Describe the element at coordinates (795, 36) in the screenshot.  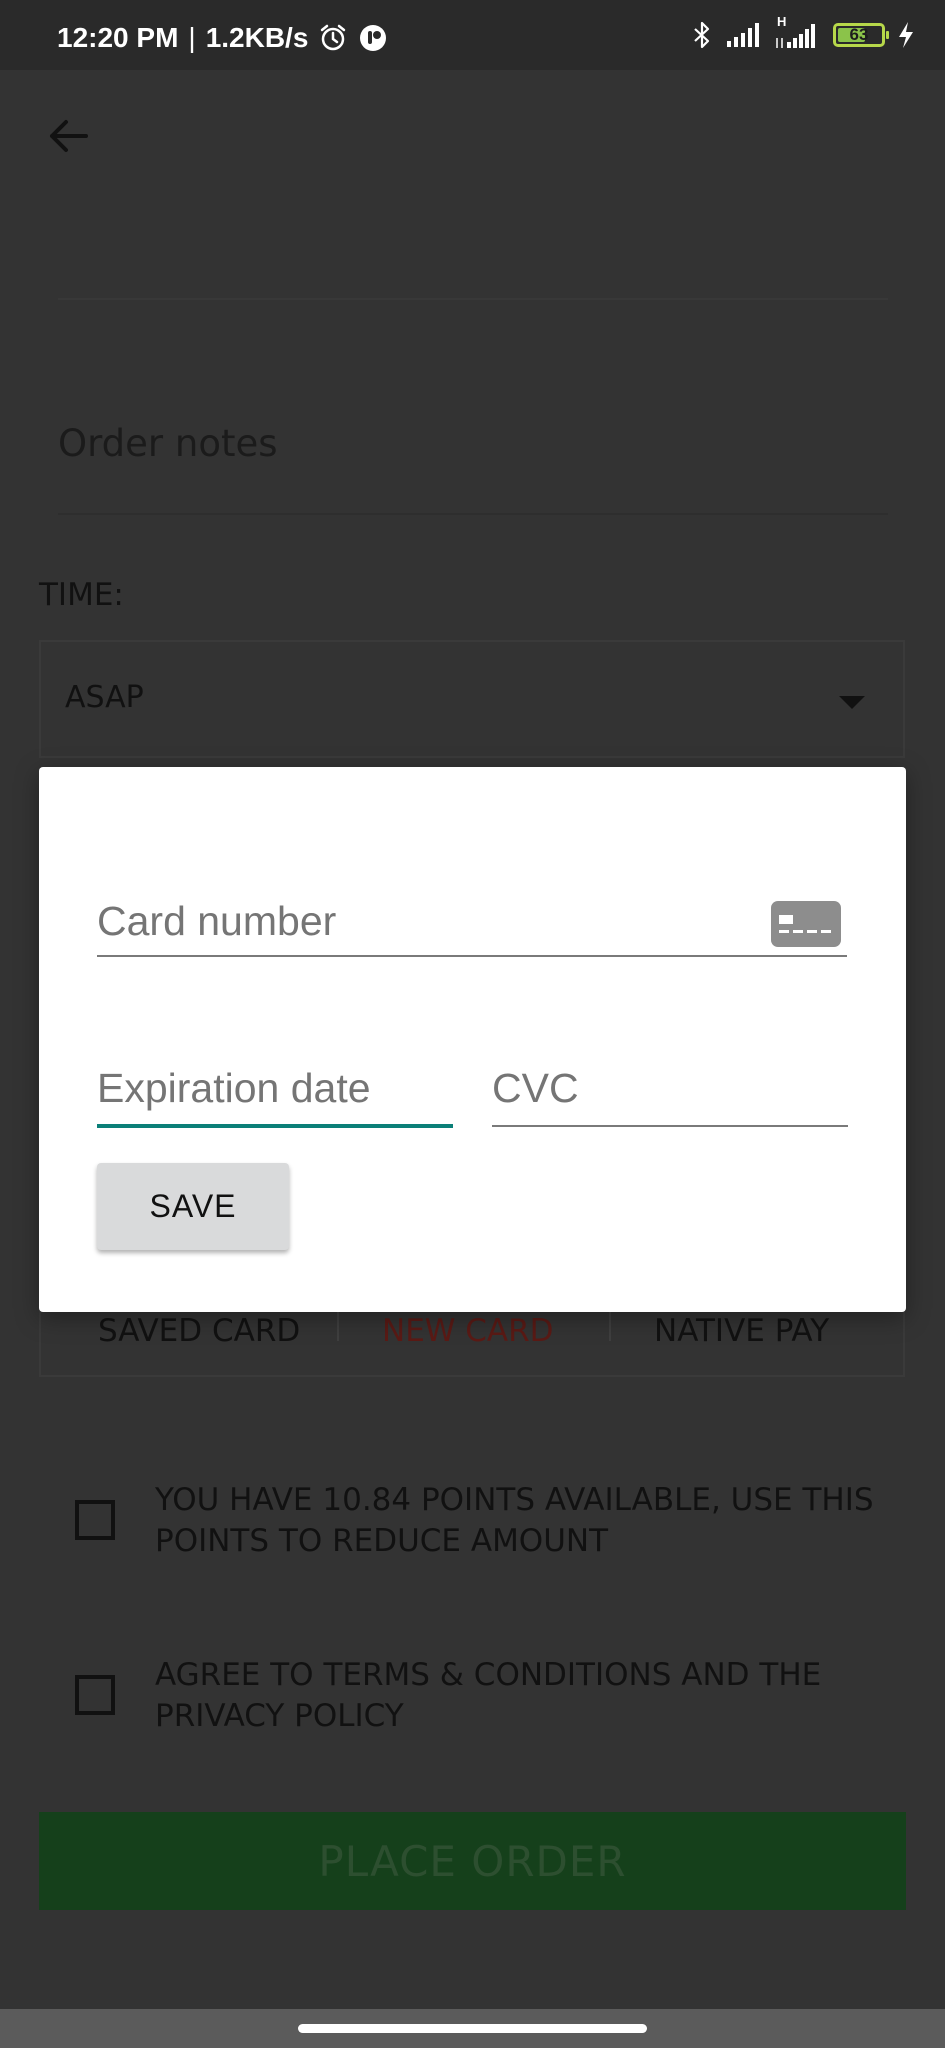
I see `signal-h-icon` at that location.